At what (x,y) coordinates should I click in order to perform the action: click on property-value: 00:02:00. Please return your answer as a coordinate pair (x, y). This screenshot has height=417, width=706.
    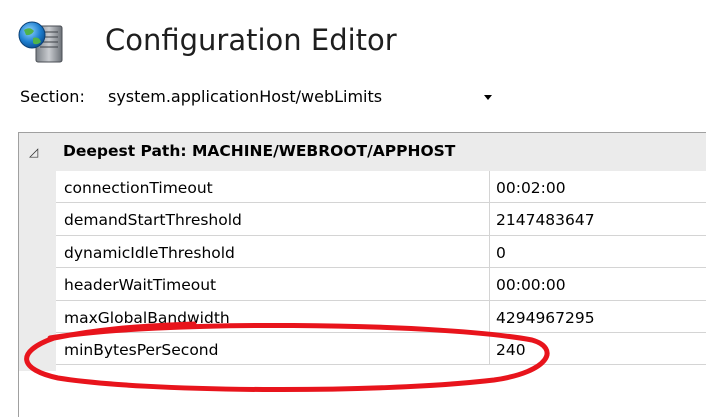
    Looking at the image, I should click on (531, 188).